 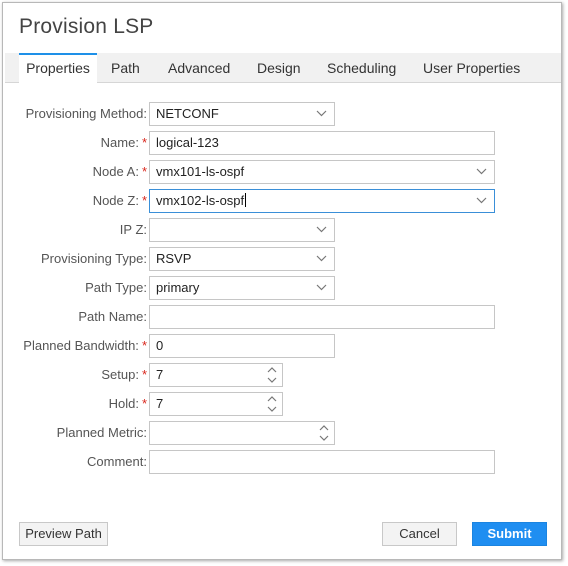 I want to click on planned-bandwidth-input: 0, so click(x=242, y=346).